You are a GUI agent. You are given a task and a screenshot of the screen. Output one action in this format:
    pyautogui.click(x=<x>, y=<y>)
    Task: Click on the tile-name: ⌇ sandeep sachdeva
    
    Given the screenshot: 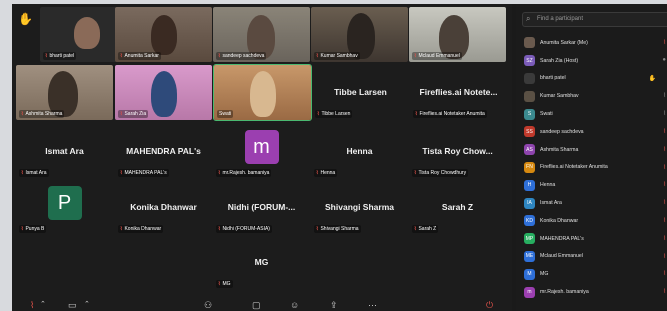 What is the action you would take?
    pyautogui.click(x=241, y=56)
    